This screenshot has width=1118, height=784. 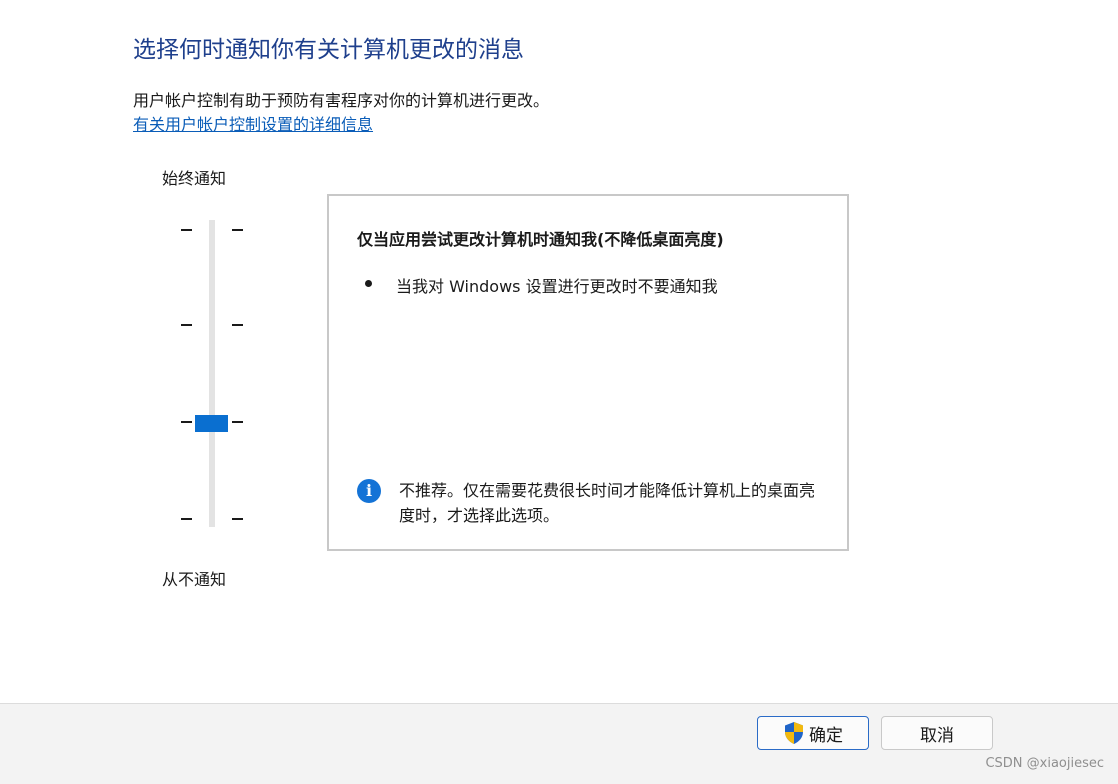 What do you see at coordinates (194, 579) in the screenshot?
I see `slider-bottom-label: 从不通知` at bounding box center [194, 579].